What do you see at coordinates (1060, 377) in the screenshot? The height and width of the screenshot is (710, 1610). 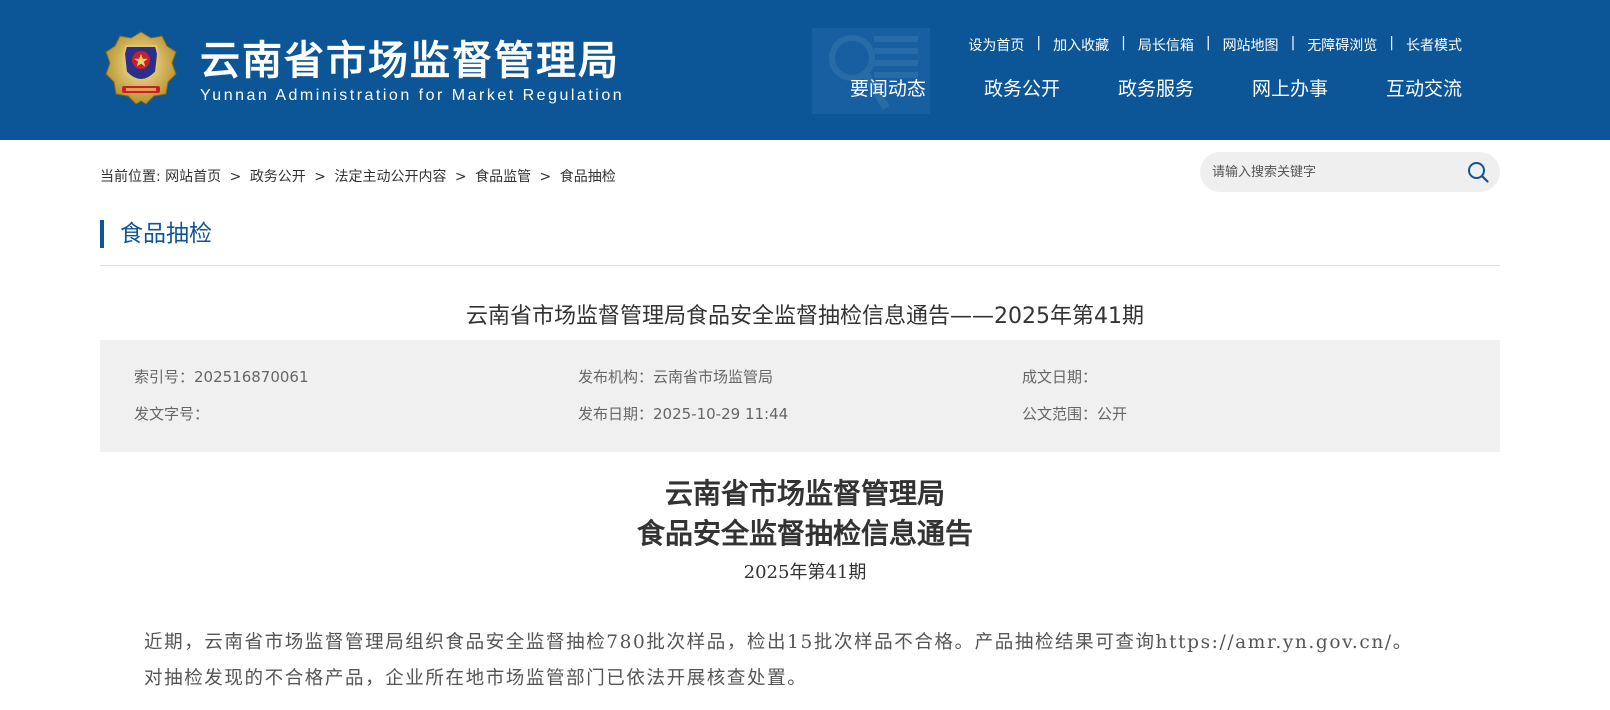 I see `meta-written-date: 成文日期：` at bounding box center [1060, 377].